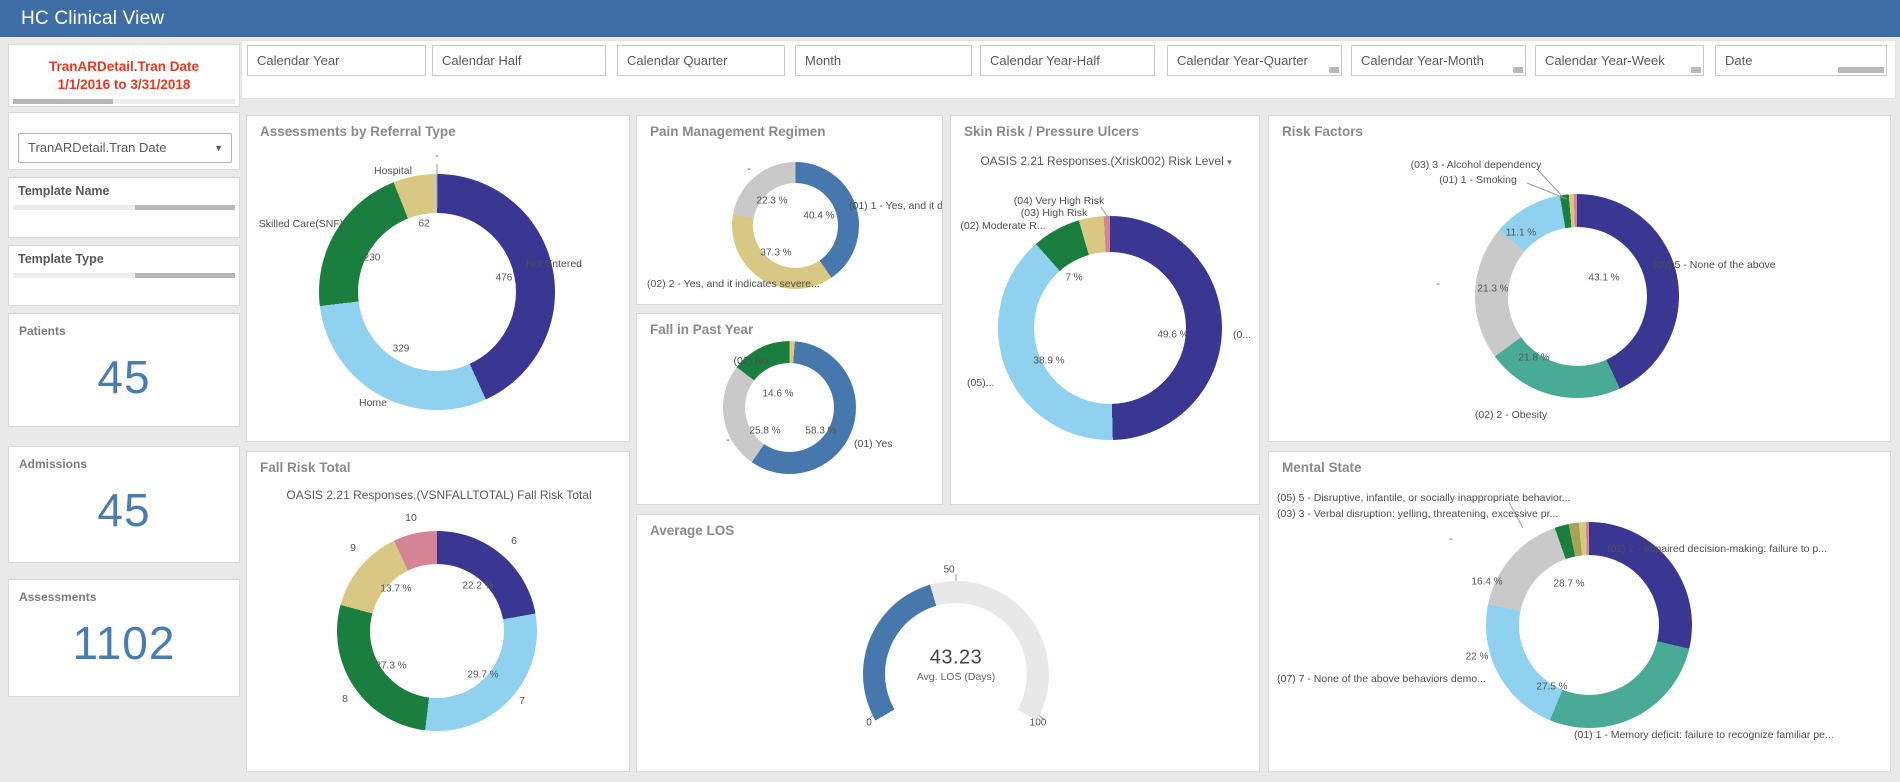  What do you see at coordinates (1322, 467) in the screenshot?
I see `chart-title: Mental State` at bounding box center [1322, 467].